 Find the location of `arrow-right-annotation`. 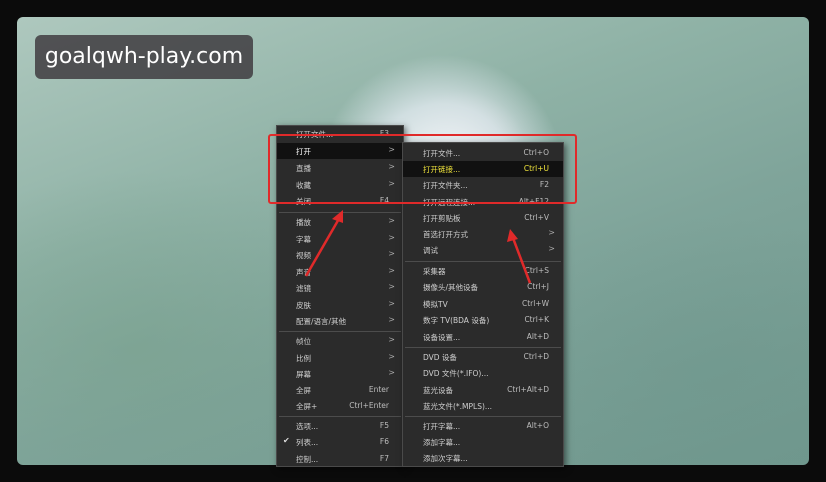

arrow-right-annotation is located at coordinates (519, 256).